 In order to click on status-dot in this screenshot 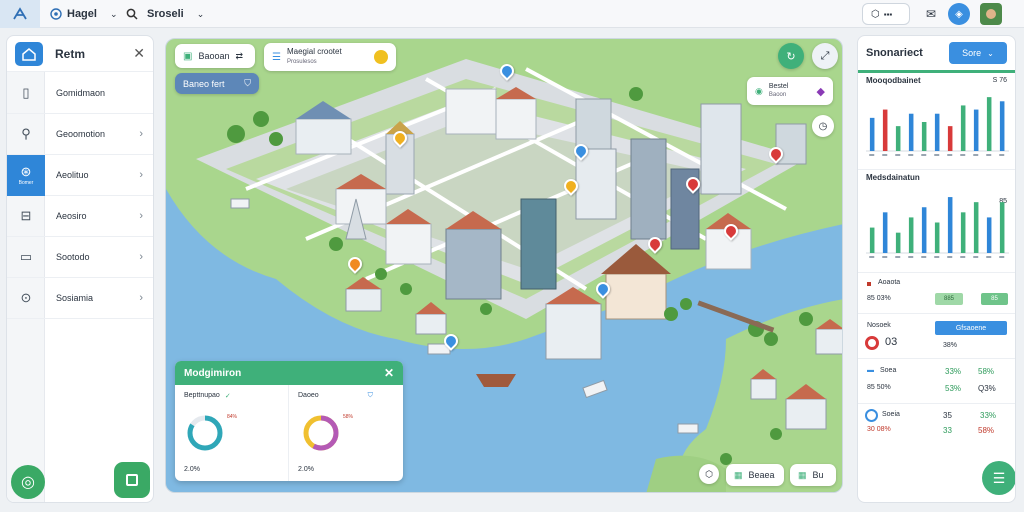, I will do `click(869, 284)`.